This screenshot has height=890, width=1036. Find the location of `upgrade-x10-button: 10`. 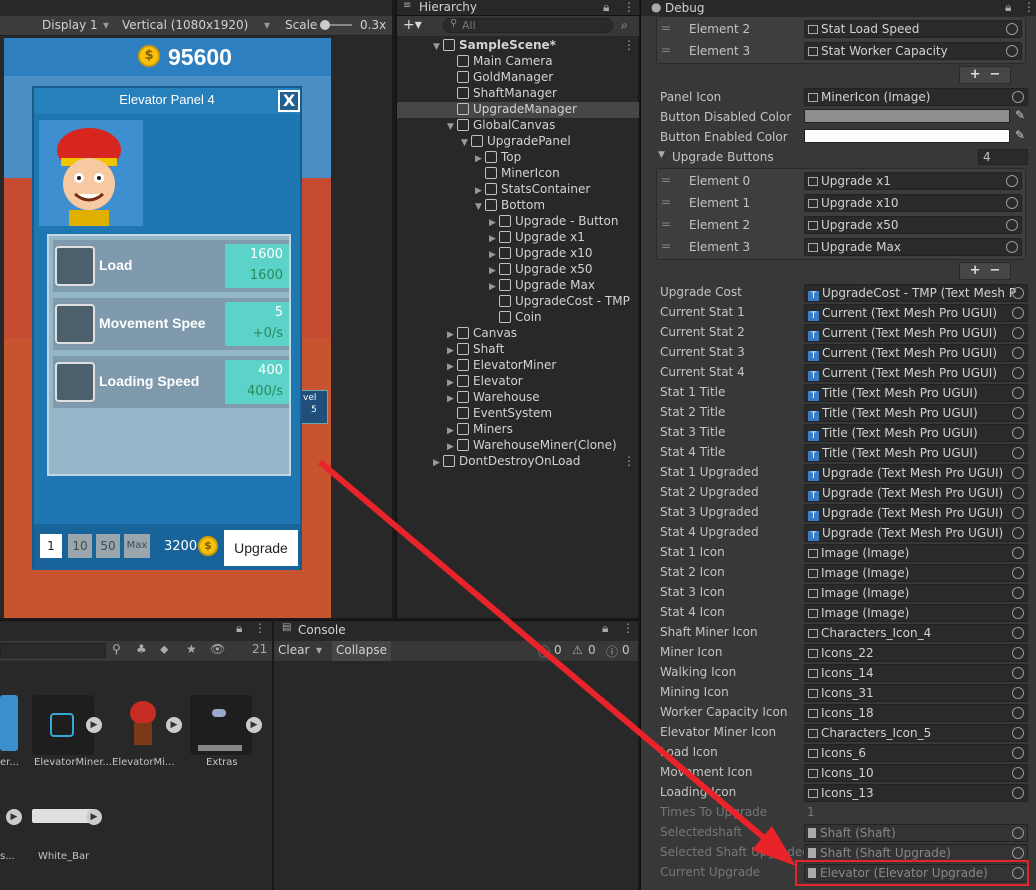

upgrade-x10-button: 10 is located at coordinates (80, 546).